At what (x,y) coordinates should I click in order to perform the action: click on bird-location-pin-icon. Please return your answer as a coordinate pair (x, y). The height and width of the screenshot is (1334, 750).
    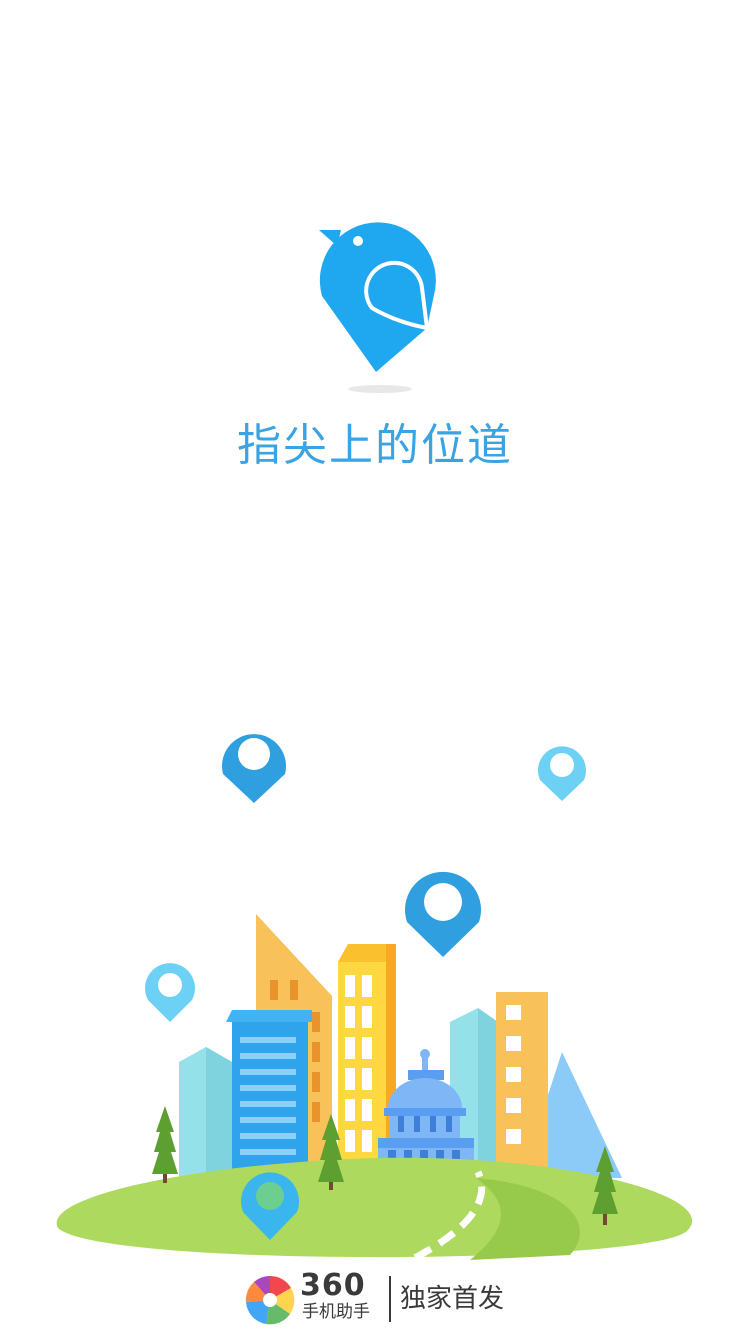
    Looking at the image, I should click on (377, 307).